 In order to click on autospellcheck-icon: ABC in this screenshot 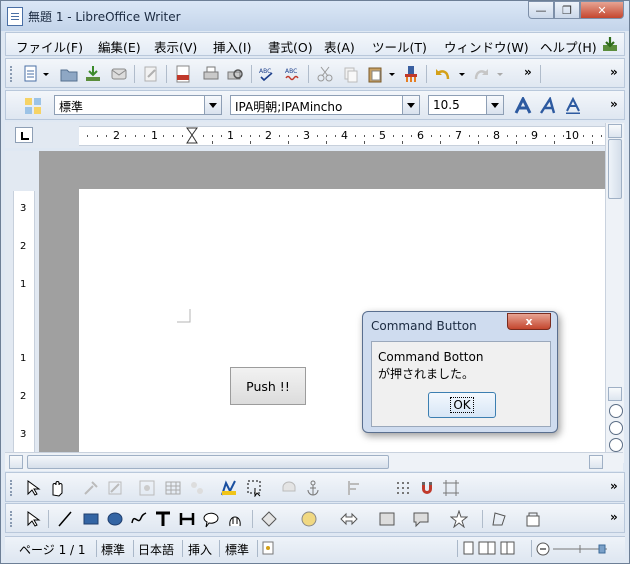, I will do `click(293, 74)`.